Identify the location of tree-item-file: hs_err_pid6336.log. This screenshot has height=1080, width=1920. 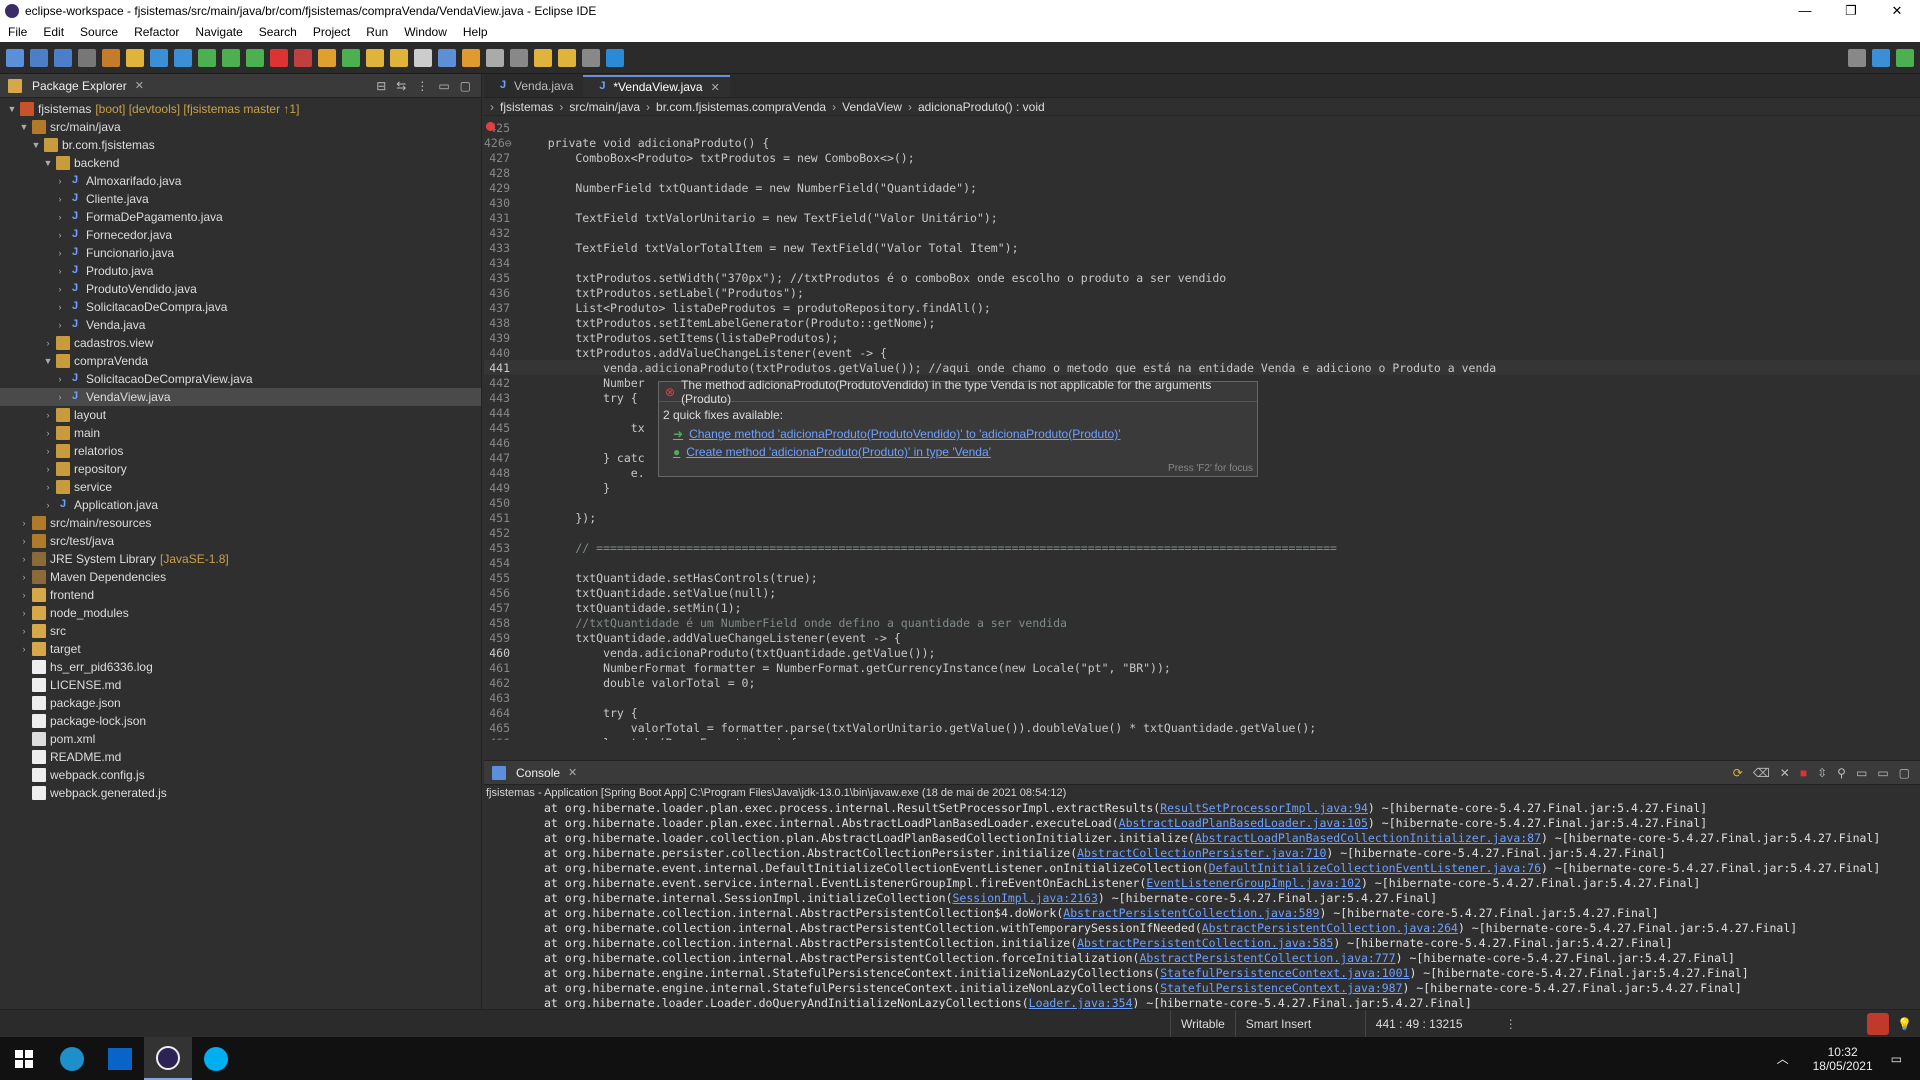
(240, 667).